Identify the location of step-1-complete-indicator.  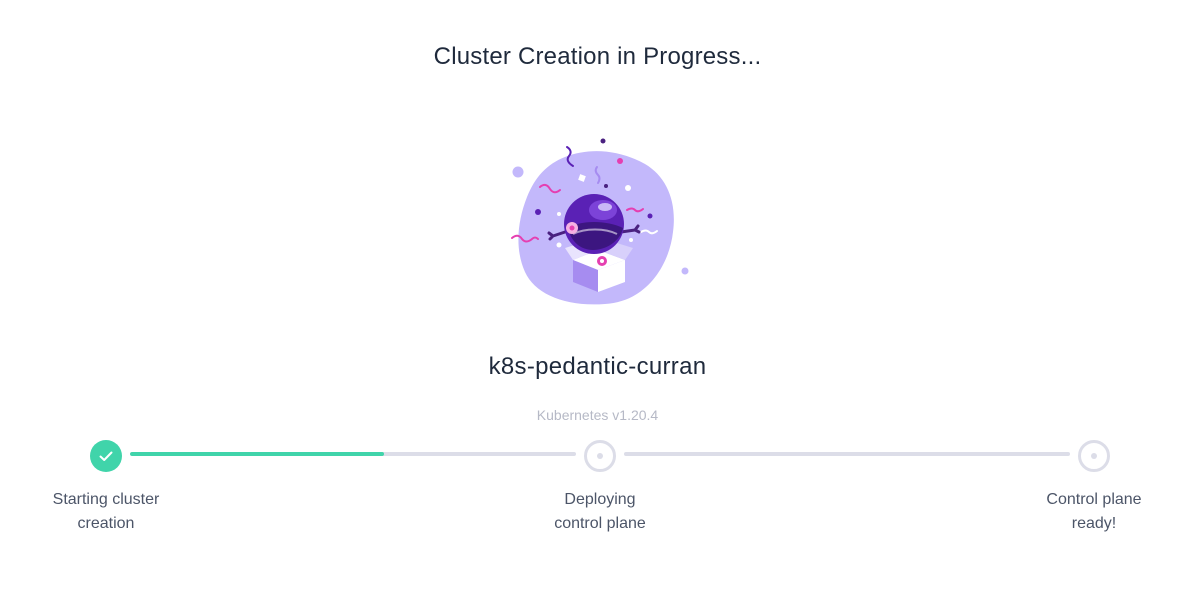
(106, 456).